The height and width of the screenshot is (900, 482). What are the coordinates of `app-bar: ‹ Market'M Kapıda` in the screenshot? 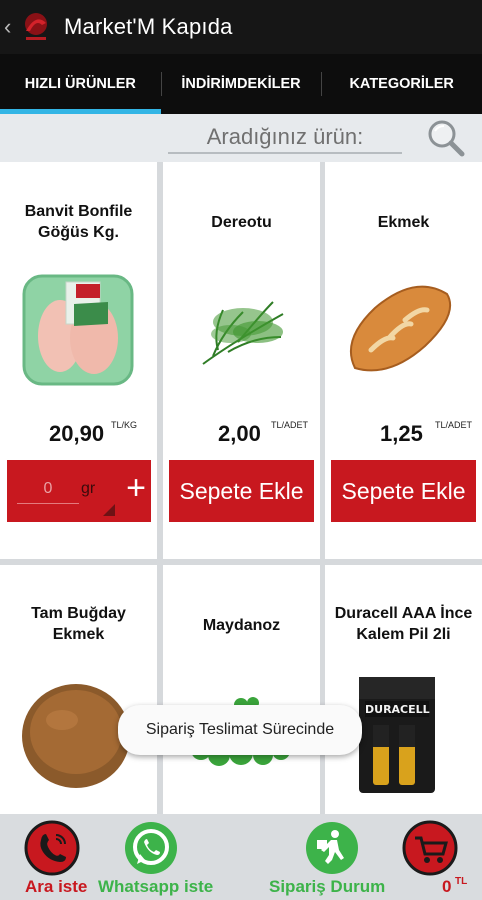 It's located at (241, 27).